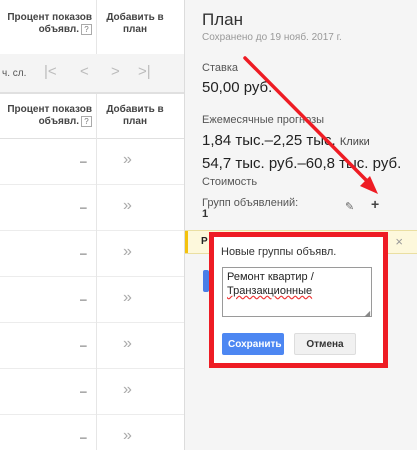 The image size is (417, 450). I want to click on cancel-button: Отмена, so click(325, 344).